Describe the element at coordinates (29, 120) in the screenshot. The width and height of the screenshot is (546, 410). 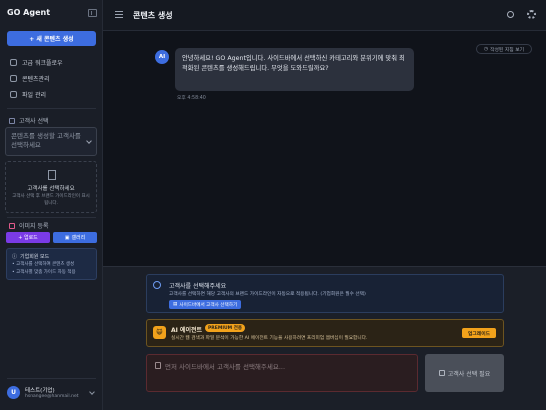
I see `client-section-title: 고객사 선택` at that location.